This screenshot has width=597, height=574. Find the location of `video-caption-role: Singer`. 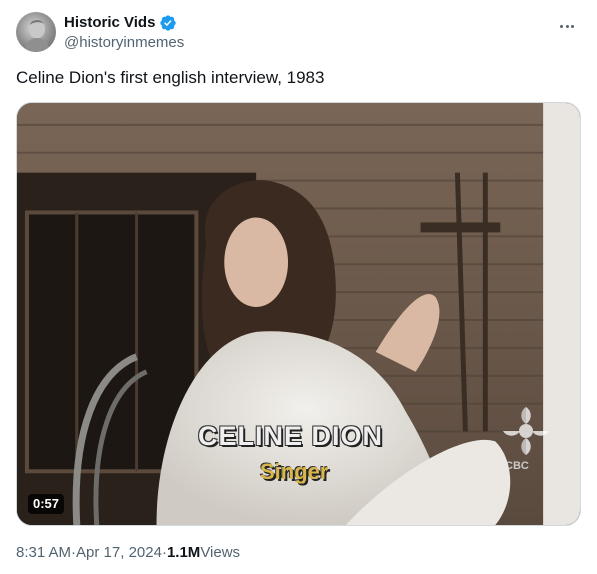

video-caption-role: Singer is located at coordinates (294, 471).